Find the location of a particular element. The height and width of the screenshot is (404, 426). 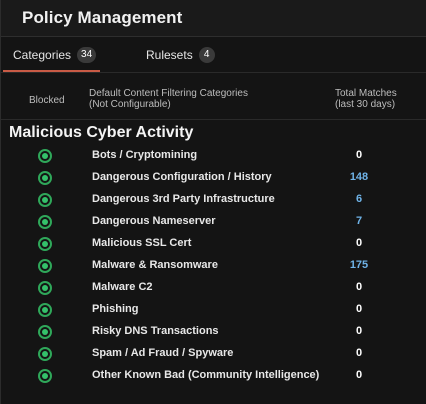

category-row: Dangerous Nameserver 7 is located at coordinates (213, 222).